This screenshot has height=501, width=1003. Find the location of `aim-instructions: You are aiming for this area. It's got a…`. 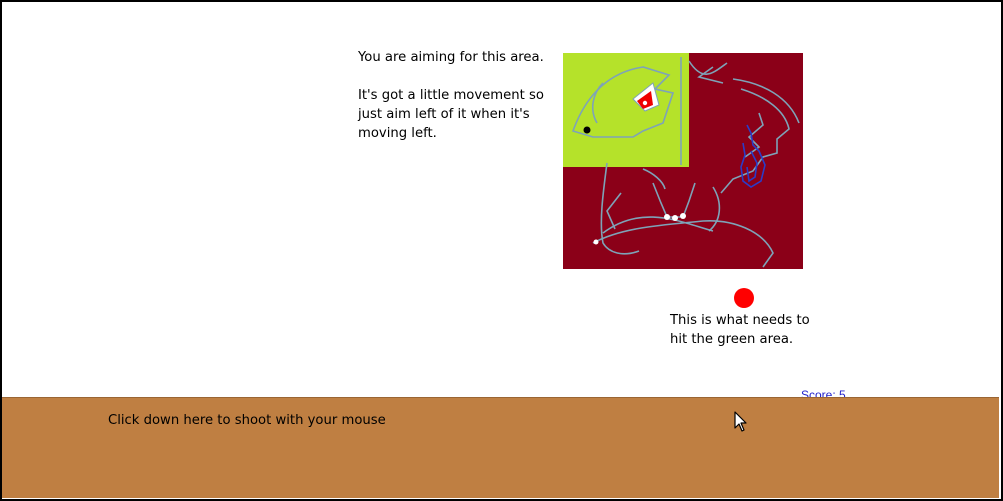

aim-instructions: You are aiming for this area. It's got a… is located at coordinates (451, 95).